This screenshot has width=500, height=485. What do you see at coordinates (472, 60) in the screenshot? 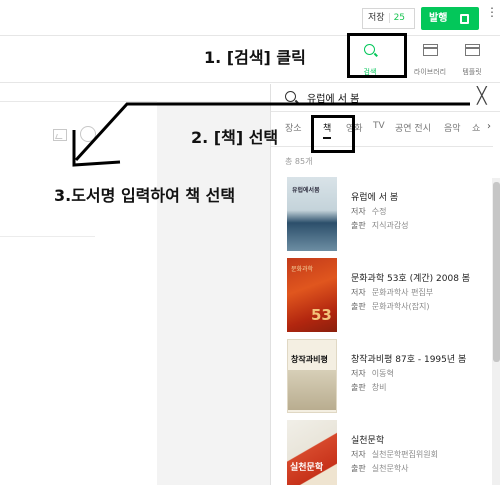
I see `template-tool-button: 템플릿` at bounding box center [472, 60].